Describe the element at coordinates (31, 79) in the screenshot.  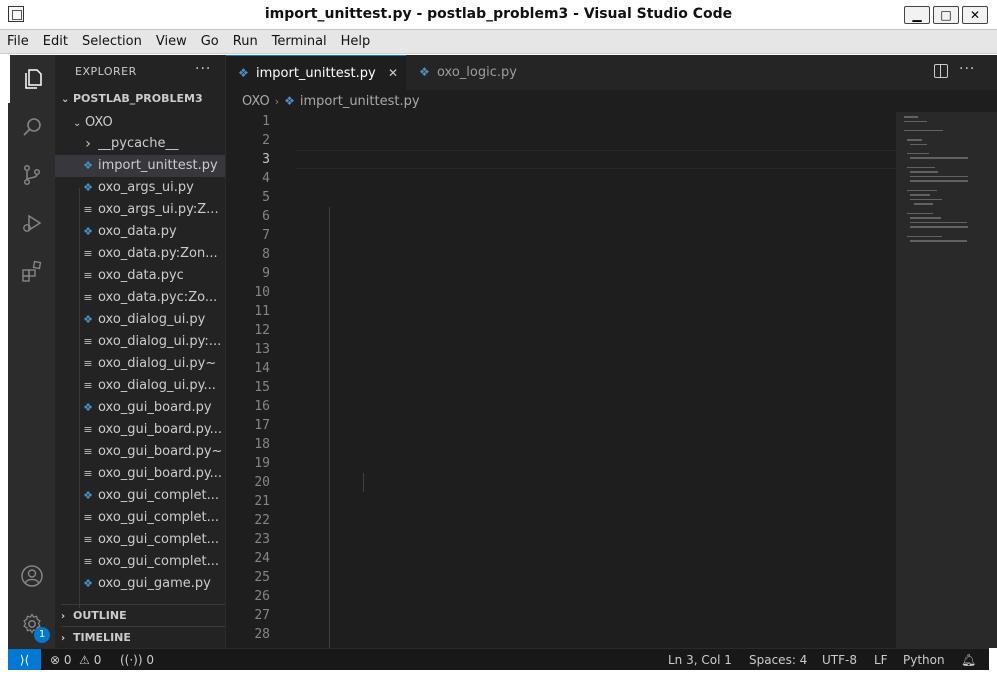
I see `explorer-icon` at that location.